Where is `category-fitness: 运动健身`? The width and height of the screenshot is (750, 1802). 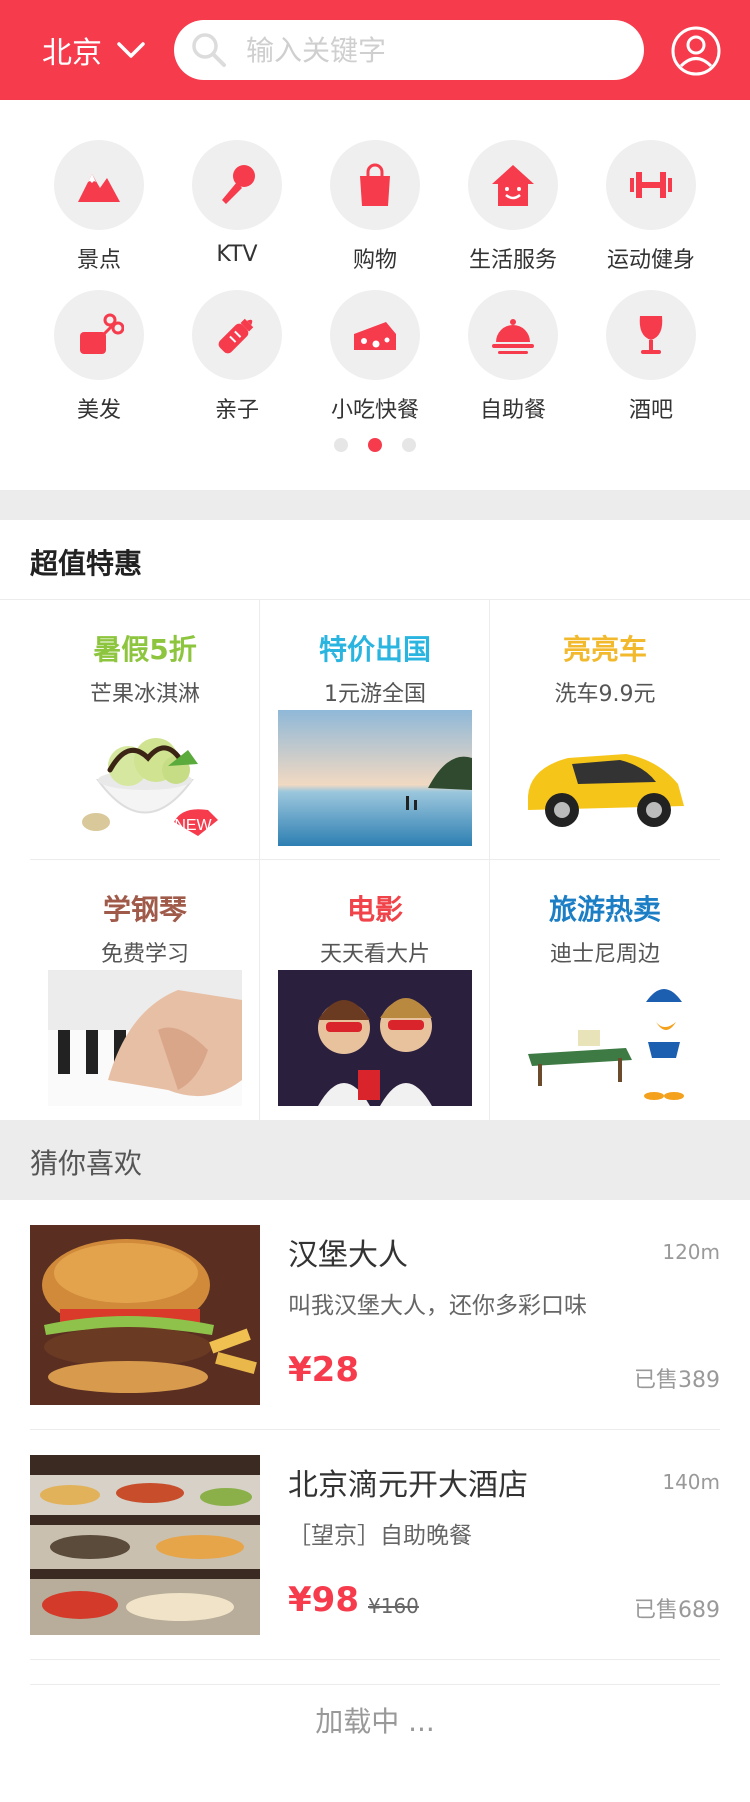 category-fitness: 运动健身 is located at coordinates (651, 207).